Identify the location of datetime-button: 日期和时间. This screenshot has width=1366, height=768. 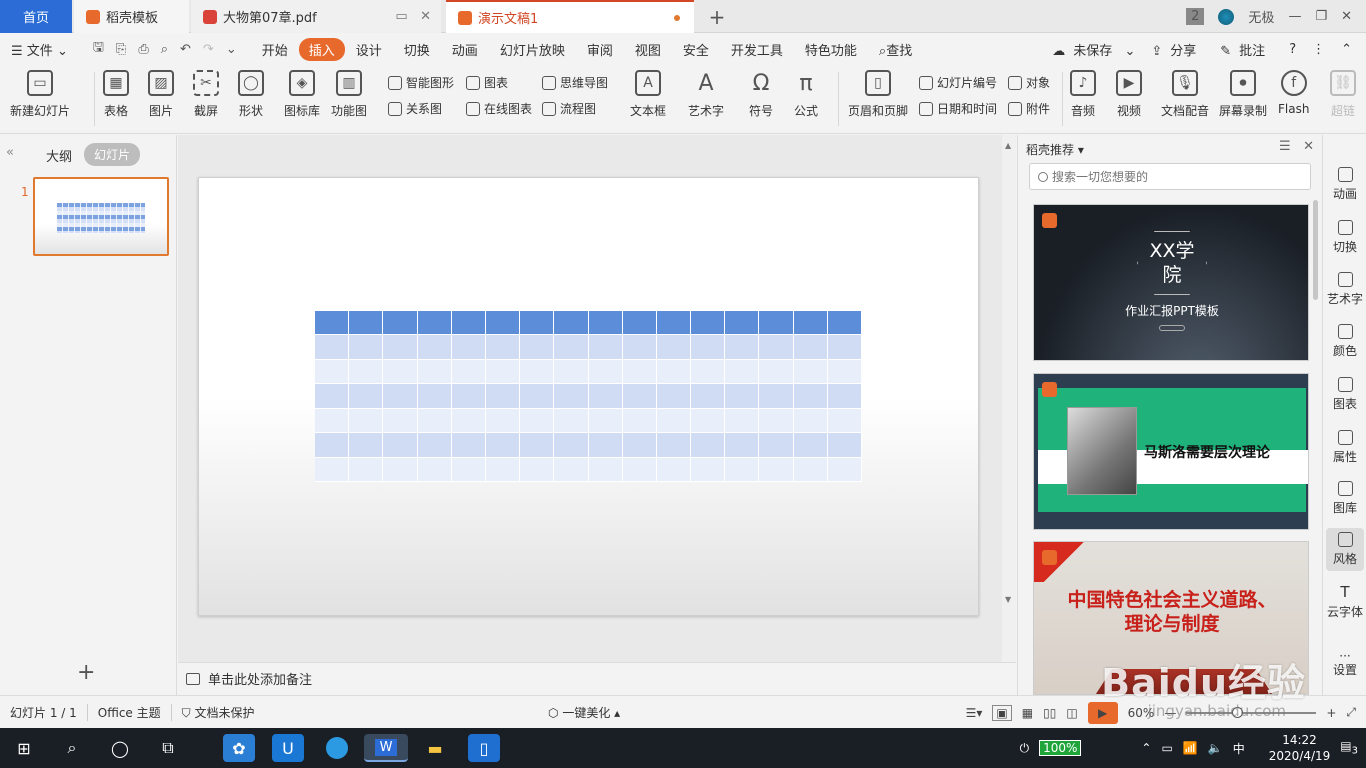
(958, 108).